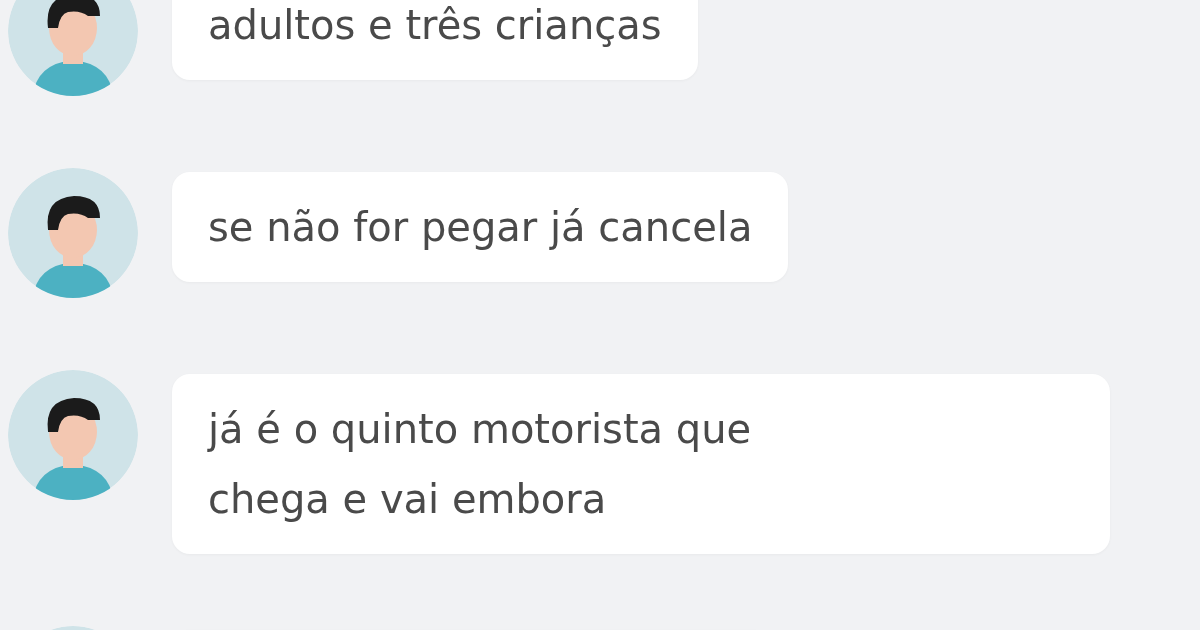  I want to click on message-text: já é o quinto motorista que, so click(480, 429).